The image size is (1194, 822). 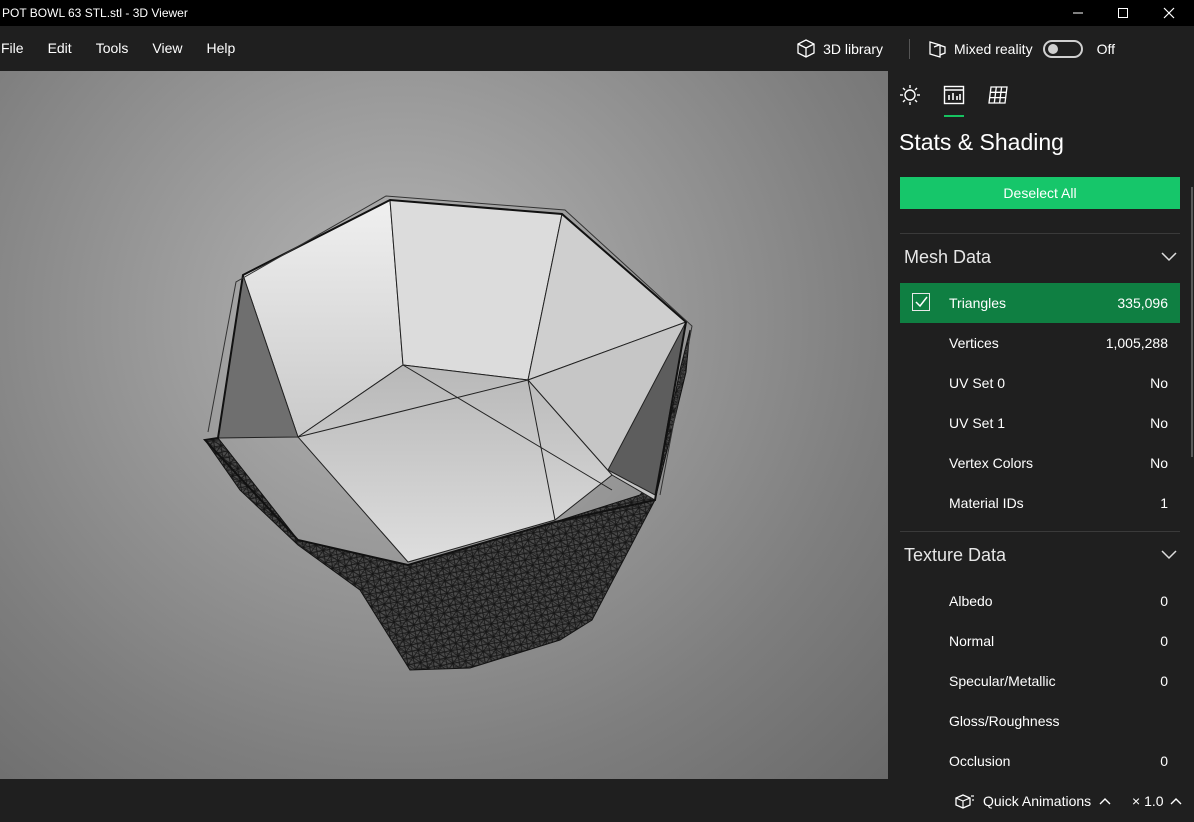 What do you see at coordinates (977, 383) in the screenshot?
I see `row-label: UV Set 0` at bounding box center [977, 383].